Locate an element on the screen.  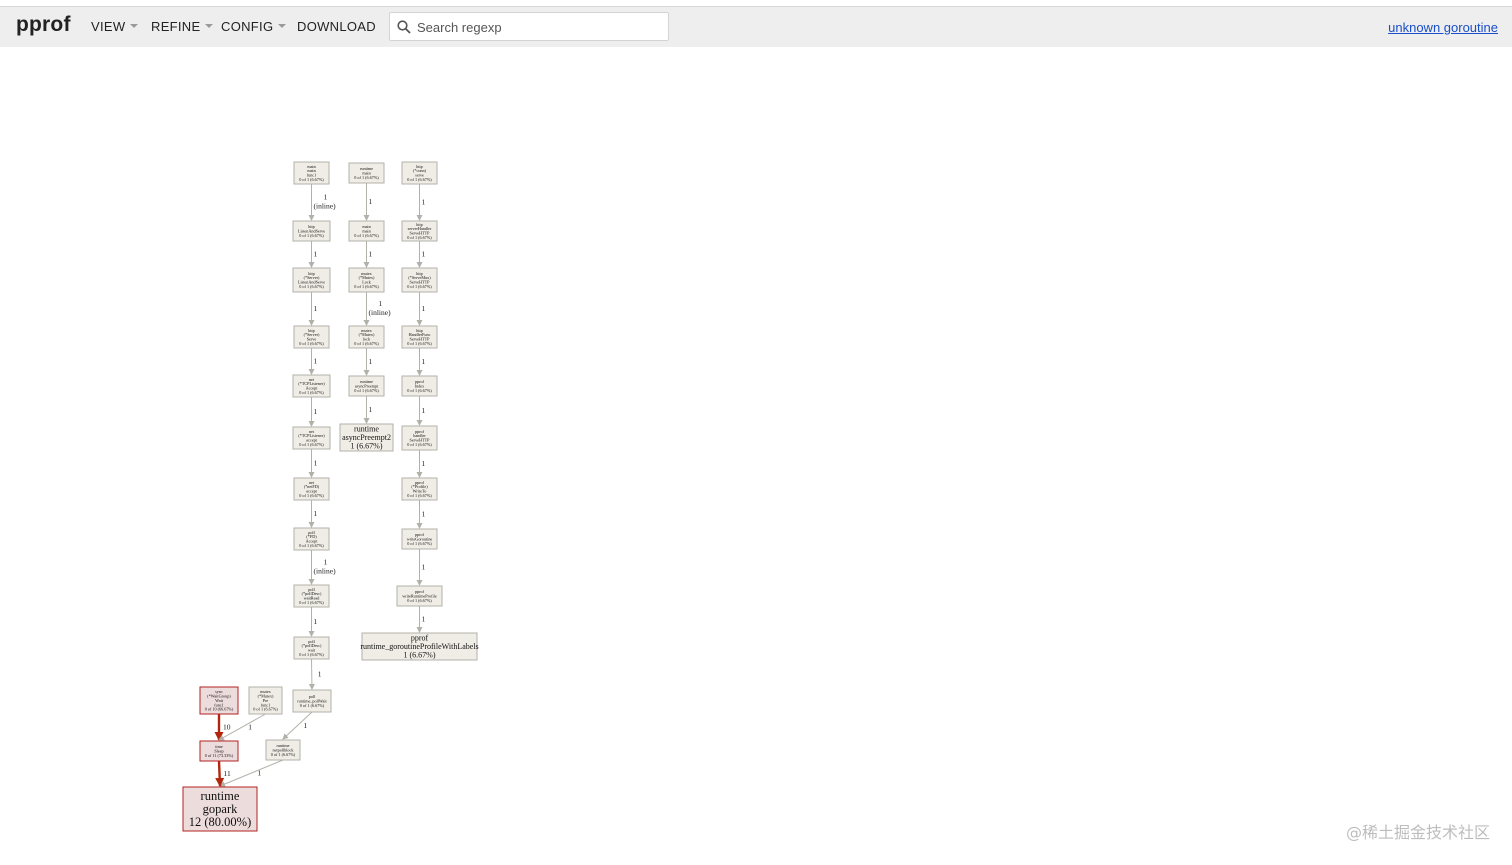
graph-node: runtimenetpollblock0 of 1 (6.67%) is located at coordinates (283, 750).